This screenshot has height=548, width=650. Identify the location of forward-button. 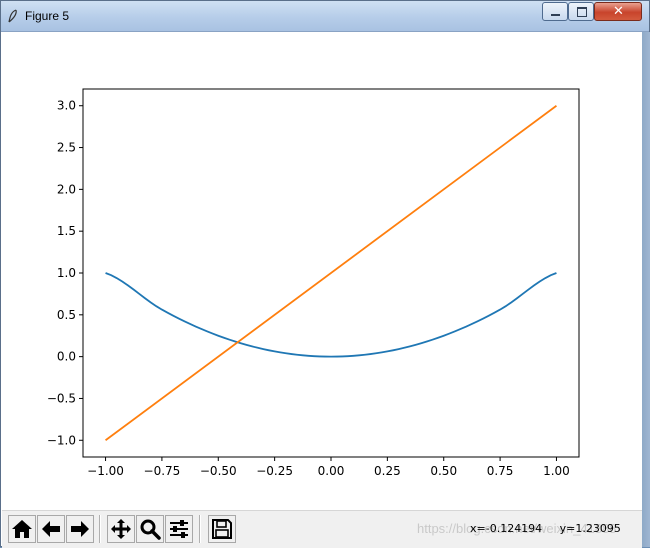
(80, 529).